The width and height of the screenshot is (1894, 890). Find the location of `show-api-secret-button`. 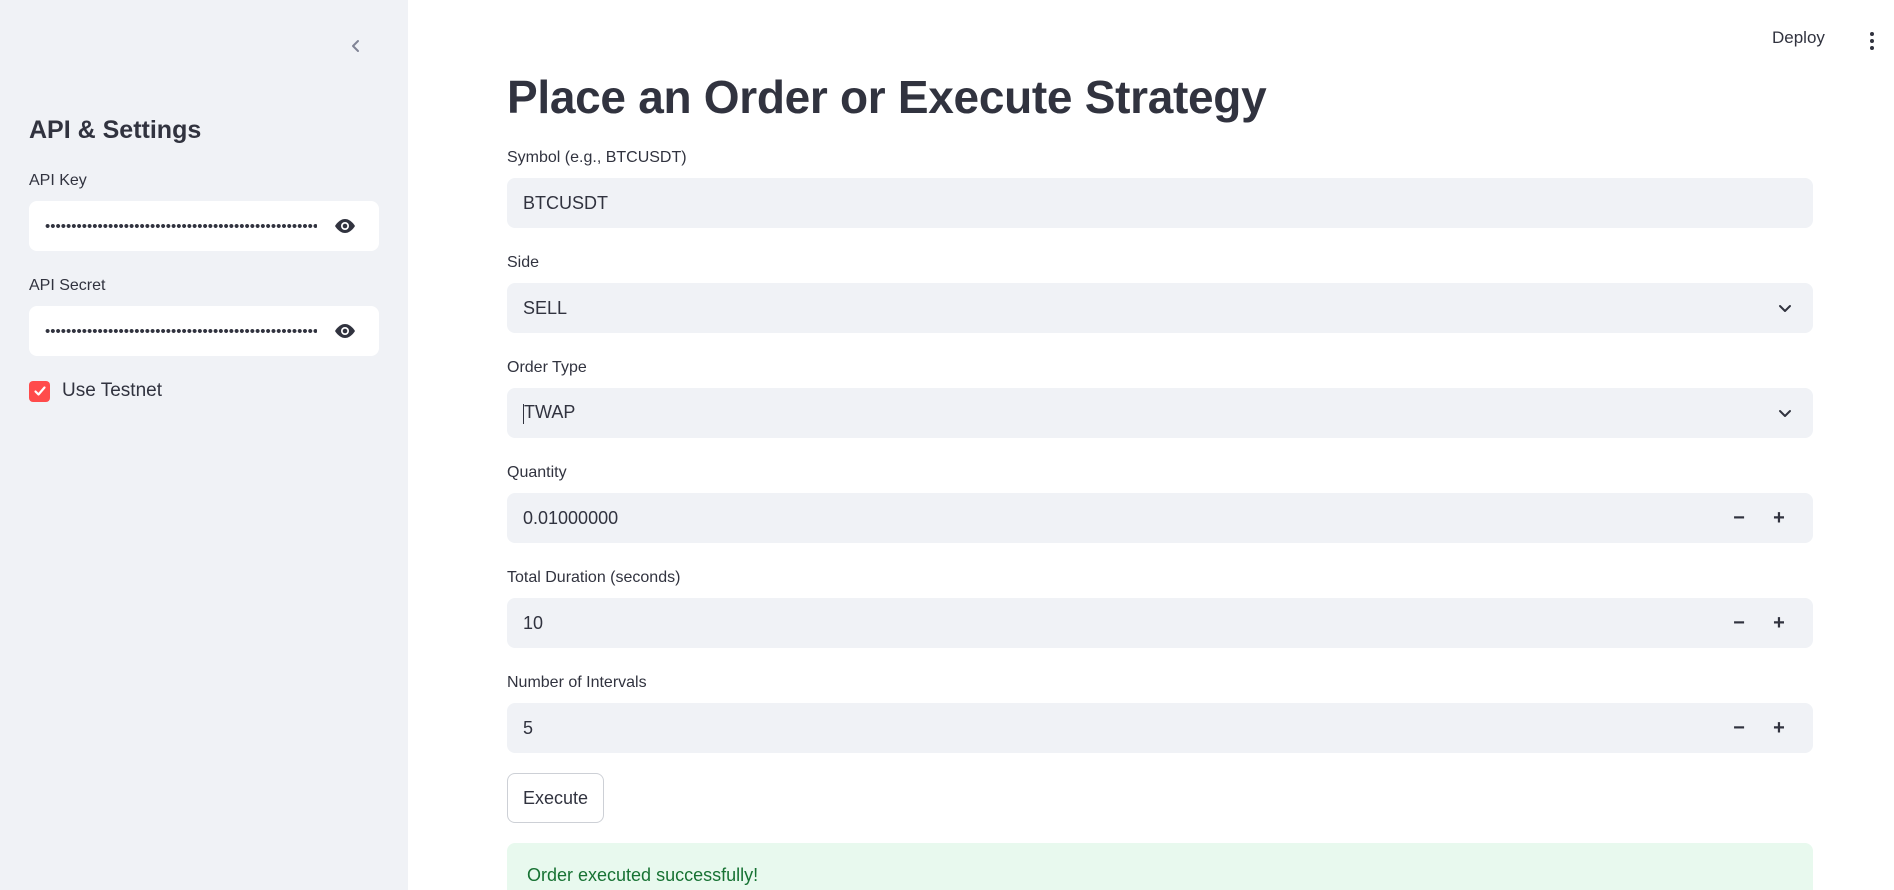

show-api-secret-button is located at coordinates (345, 331).